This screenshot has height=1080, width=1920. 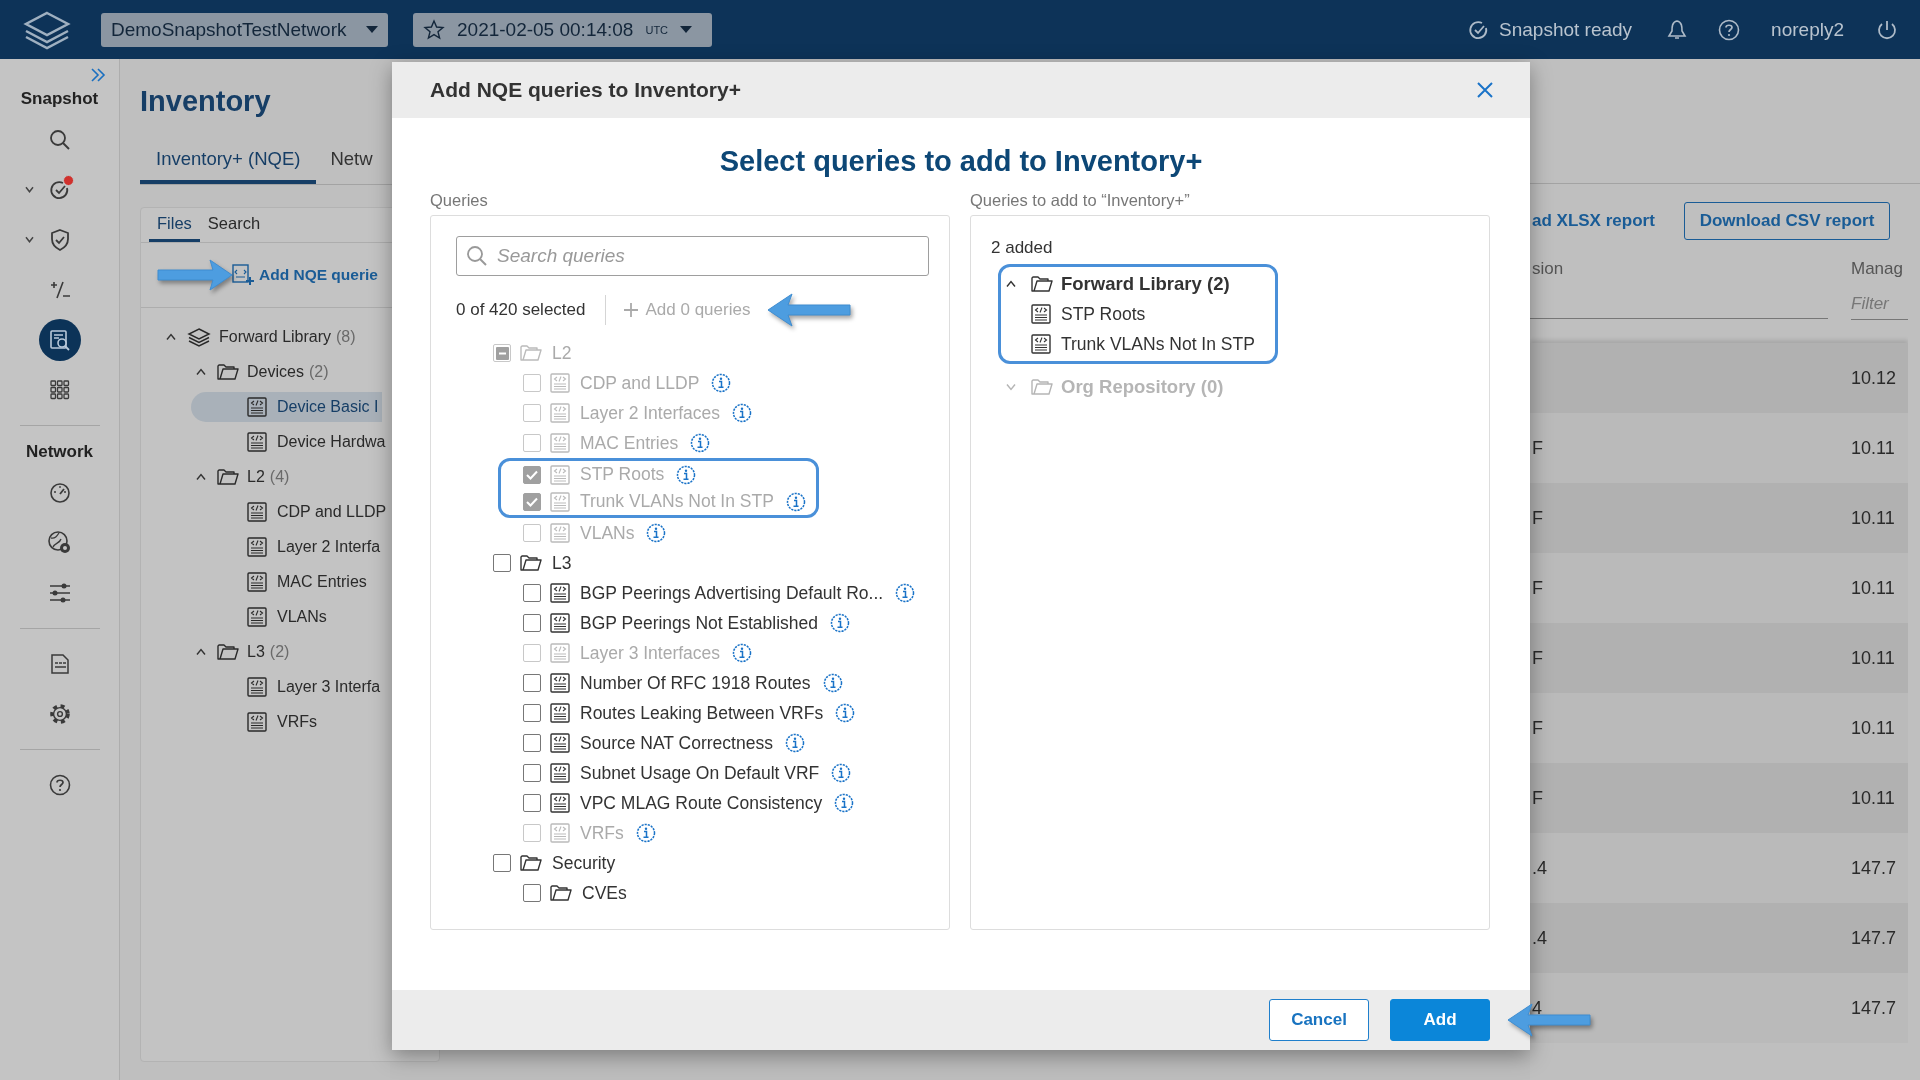 What do you see at coordinates (702, 713) in the screenshot?
I see `query-label: Routes Leaking Between VRFs` at bounding box center [702, 713].